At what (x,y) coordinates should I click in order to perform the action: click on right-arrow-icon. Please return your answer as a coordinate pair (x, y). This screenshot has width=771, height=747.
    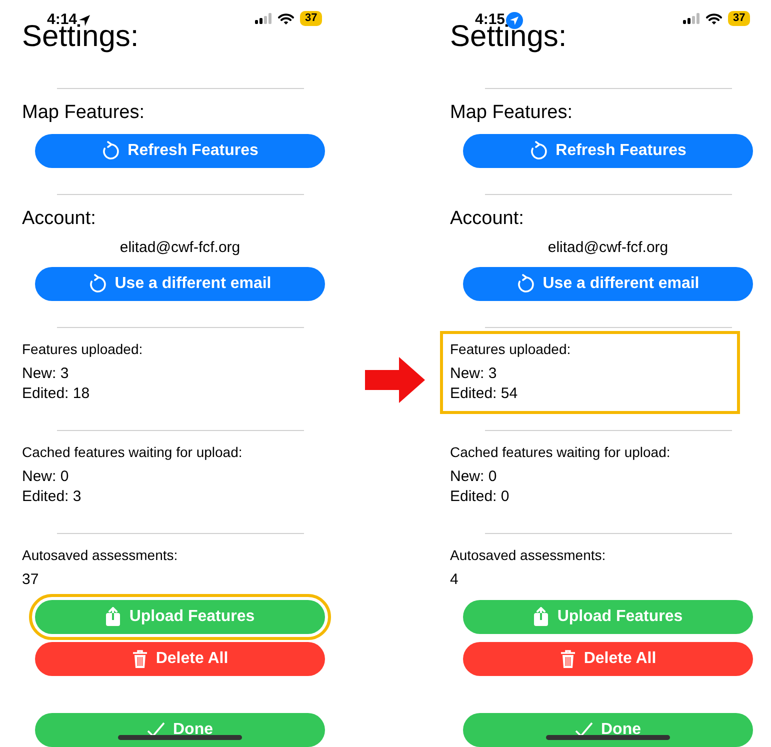
    Looking at the image, I should click on (395, 380).